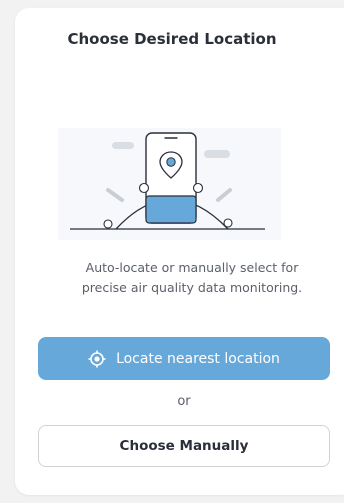  What do you see at coordinates (172, 39) in the screenshot?
I see `page-title: Choose Desired Location` at bounding box center [172, 39].